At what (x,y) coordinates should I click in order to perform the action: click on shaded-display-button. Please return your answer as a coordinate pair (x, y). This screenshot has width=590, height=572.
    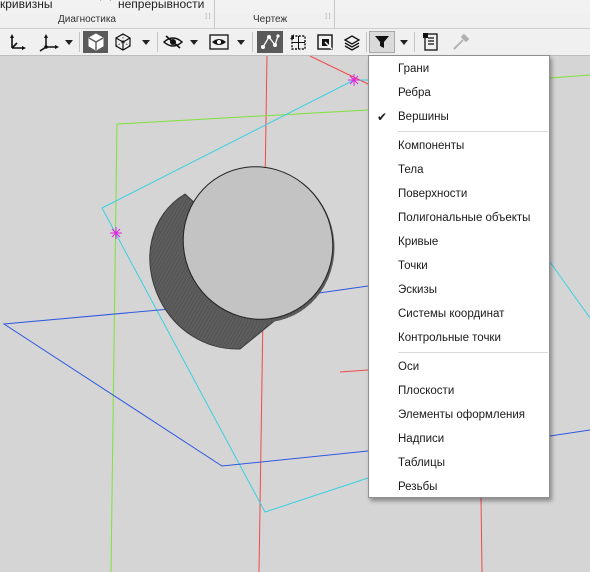
    Looking at the image, I should click on (95, 42).